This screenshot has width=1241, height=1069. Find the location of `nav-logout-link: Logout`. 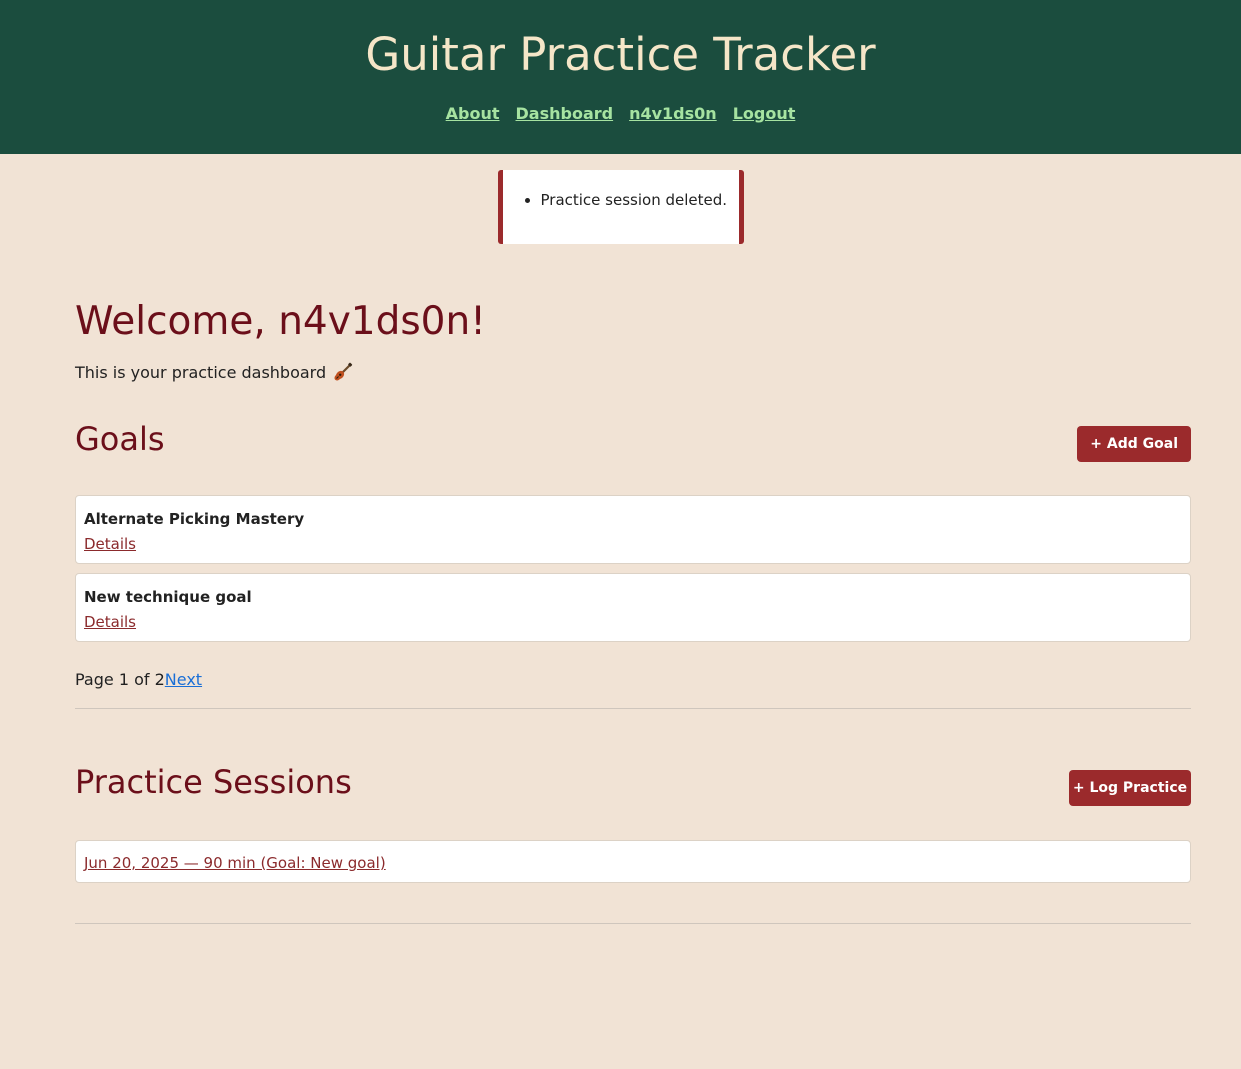

nav-logout-link: Logout is located at coordinates (764, 113).